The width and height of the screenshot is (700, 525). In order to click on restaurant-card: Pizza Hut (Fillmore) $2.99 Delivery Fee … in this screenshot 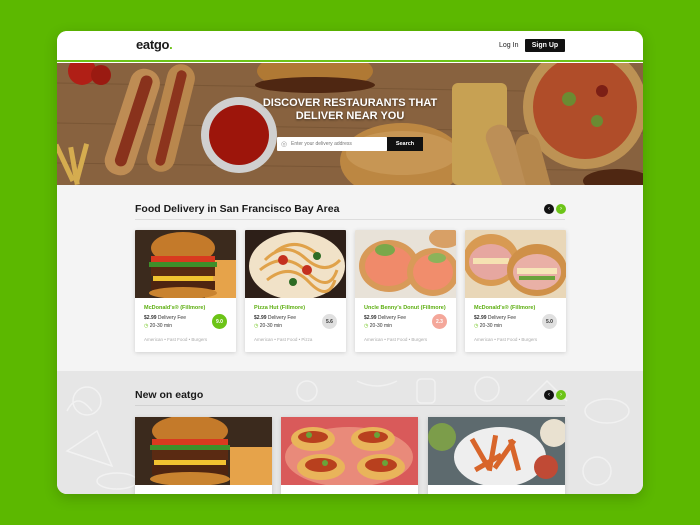, I will do `click(295, 291)`.